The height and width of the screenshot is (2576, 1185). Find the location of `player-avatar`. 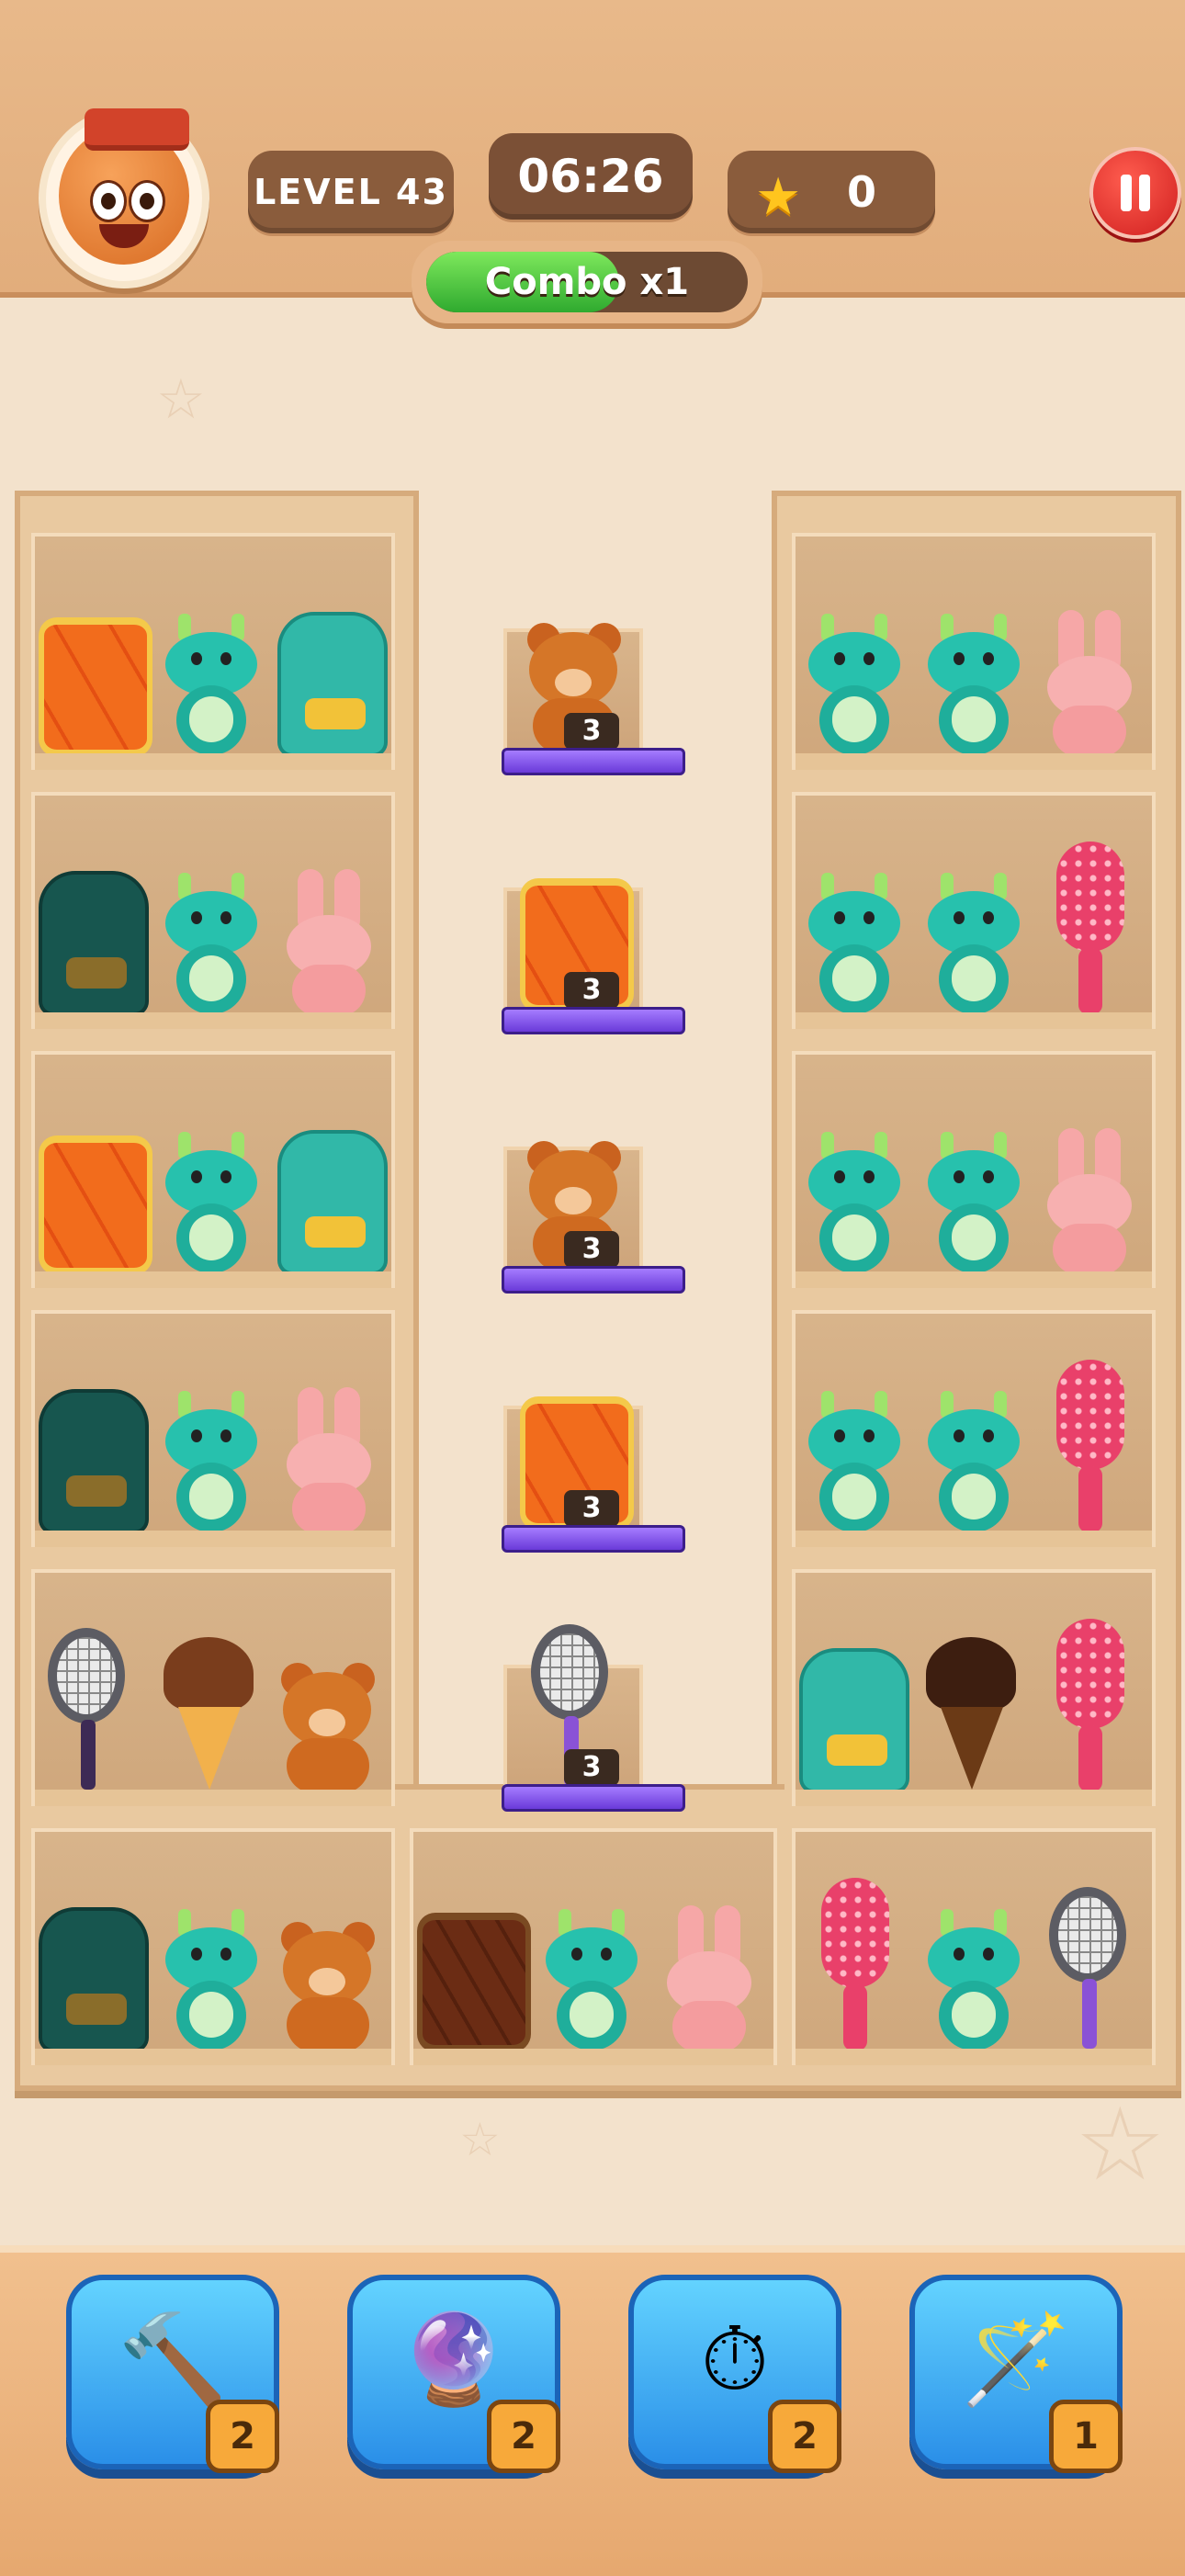

player-avatar is located at coordinates (124, 198).